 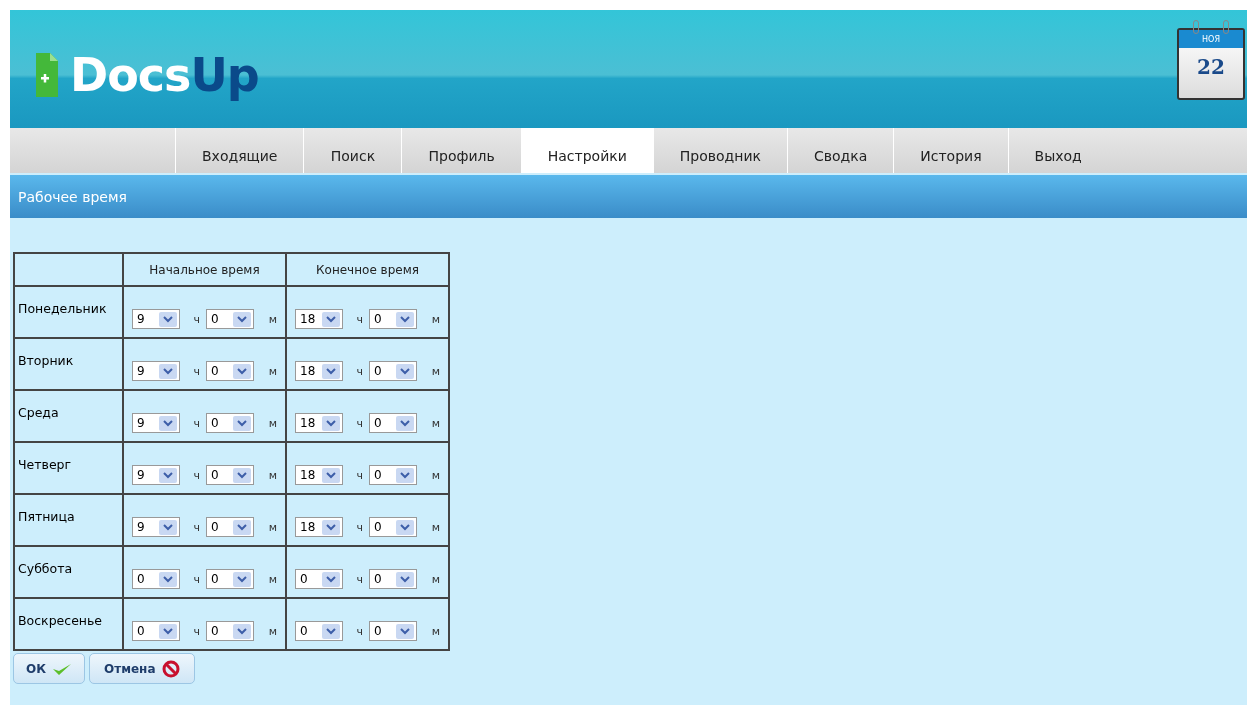 What do you see at coordinates (840, 150) in the screenshot?
I see `nav-tab: Сводка` at bounding box center [840, 150].